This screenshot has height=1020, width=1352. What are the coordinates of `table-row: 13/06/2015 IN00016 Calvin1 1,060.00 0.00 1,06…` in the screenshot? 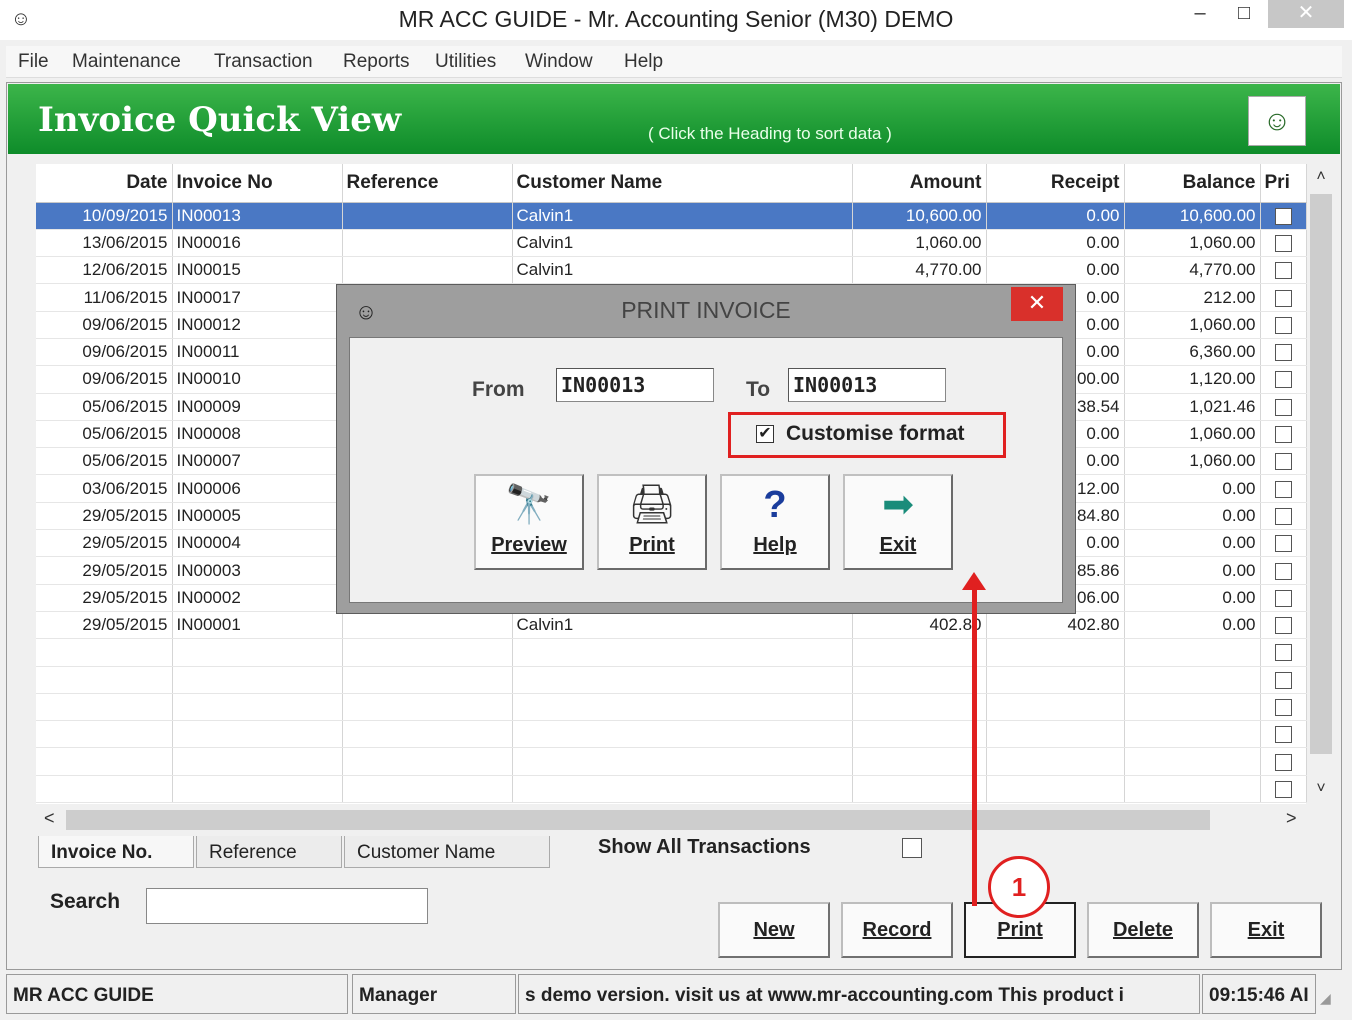 It's located at (671, 243).